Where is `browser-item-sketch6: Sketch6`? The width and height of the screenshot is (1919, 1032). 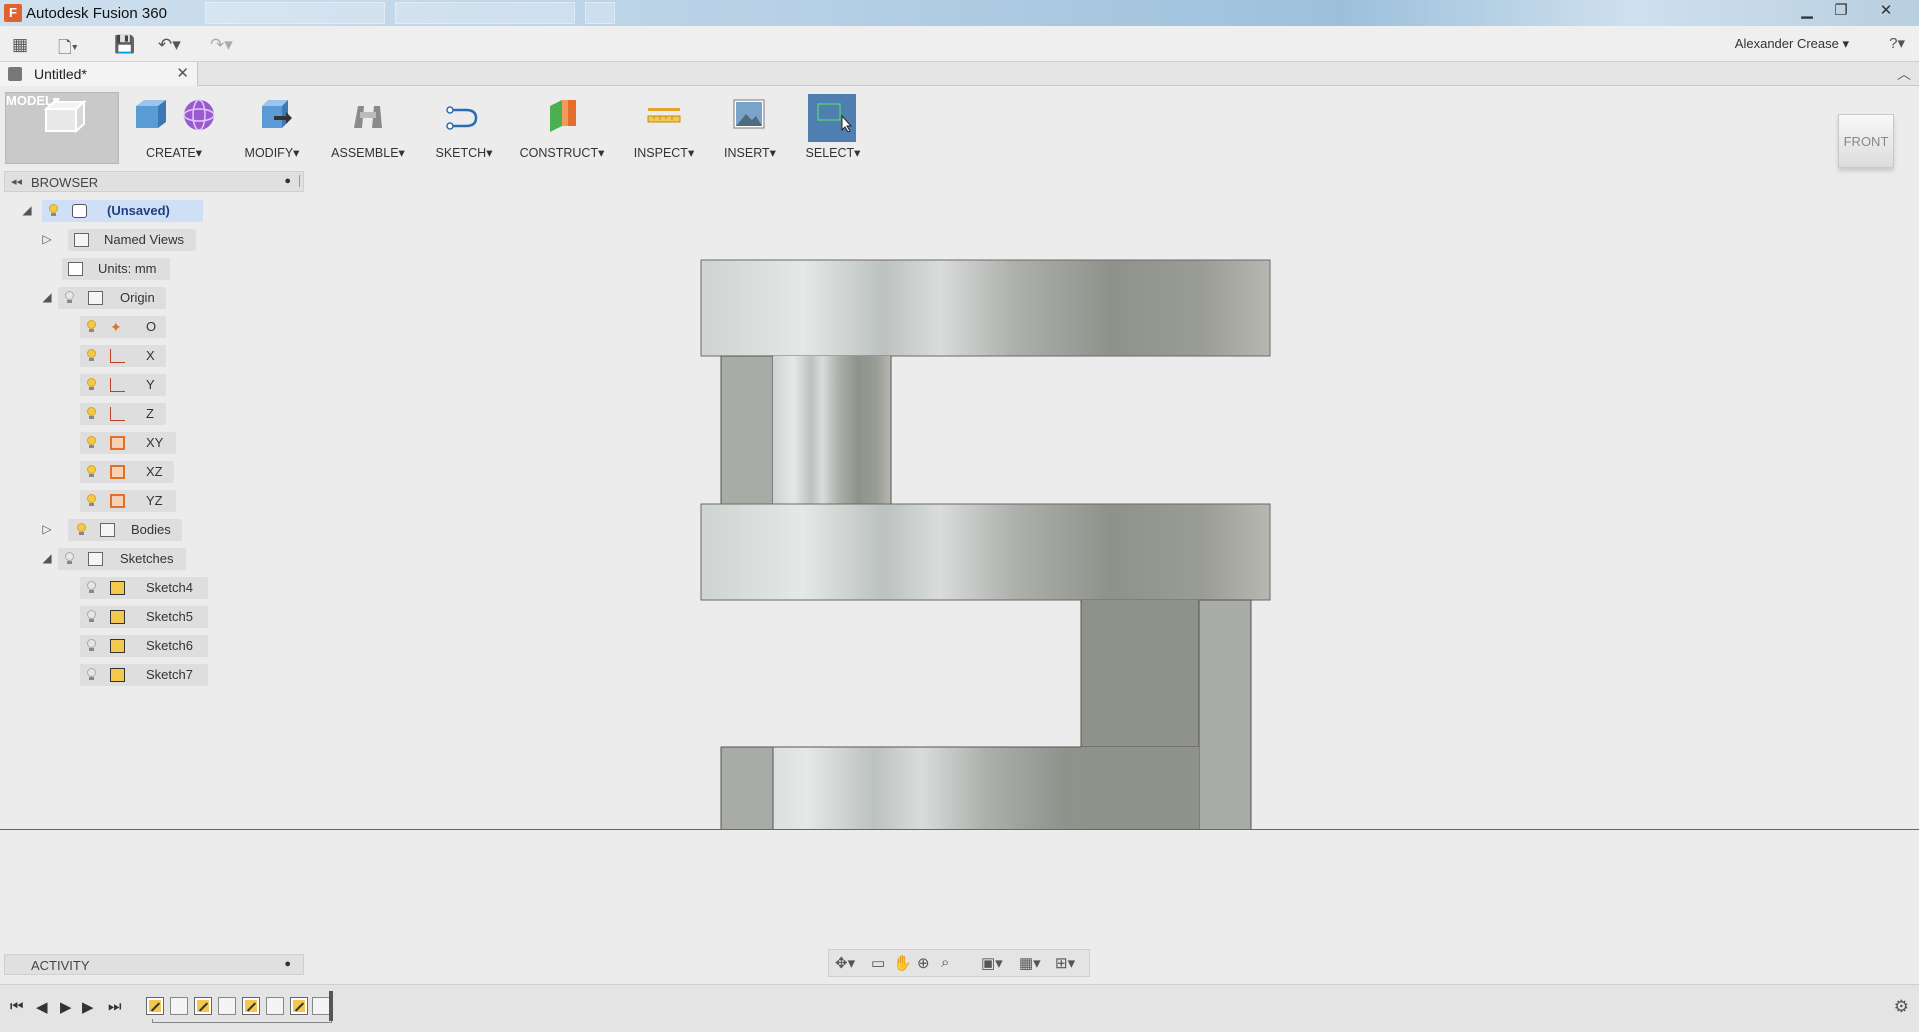
browser-item-sketch6: Sketch6 is located at coordinates (150, 646).